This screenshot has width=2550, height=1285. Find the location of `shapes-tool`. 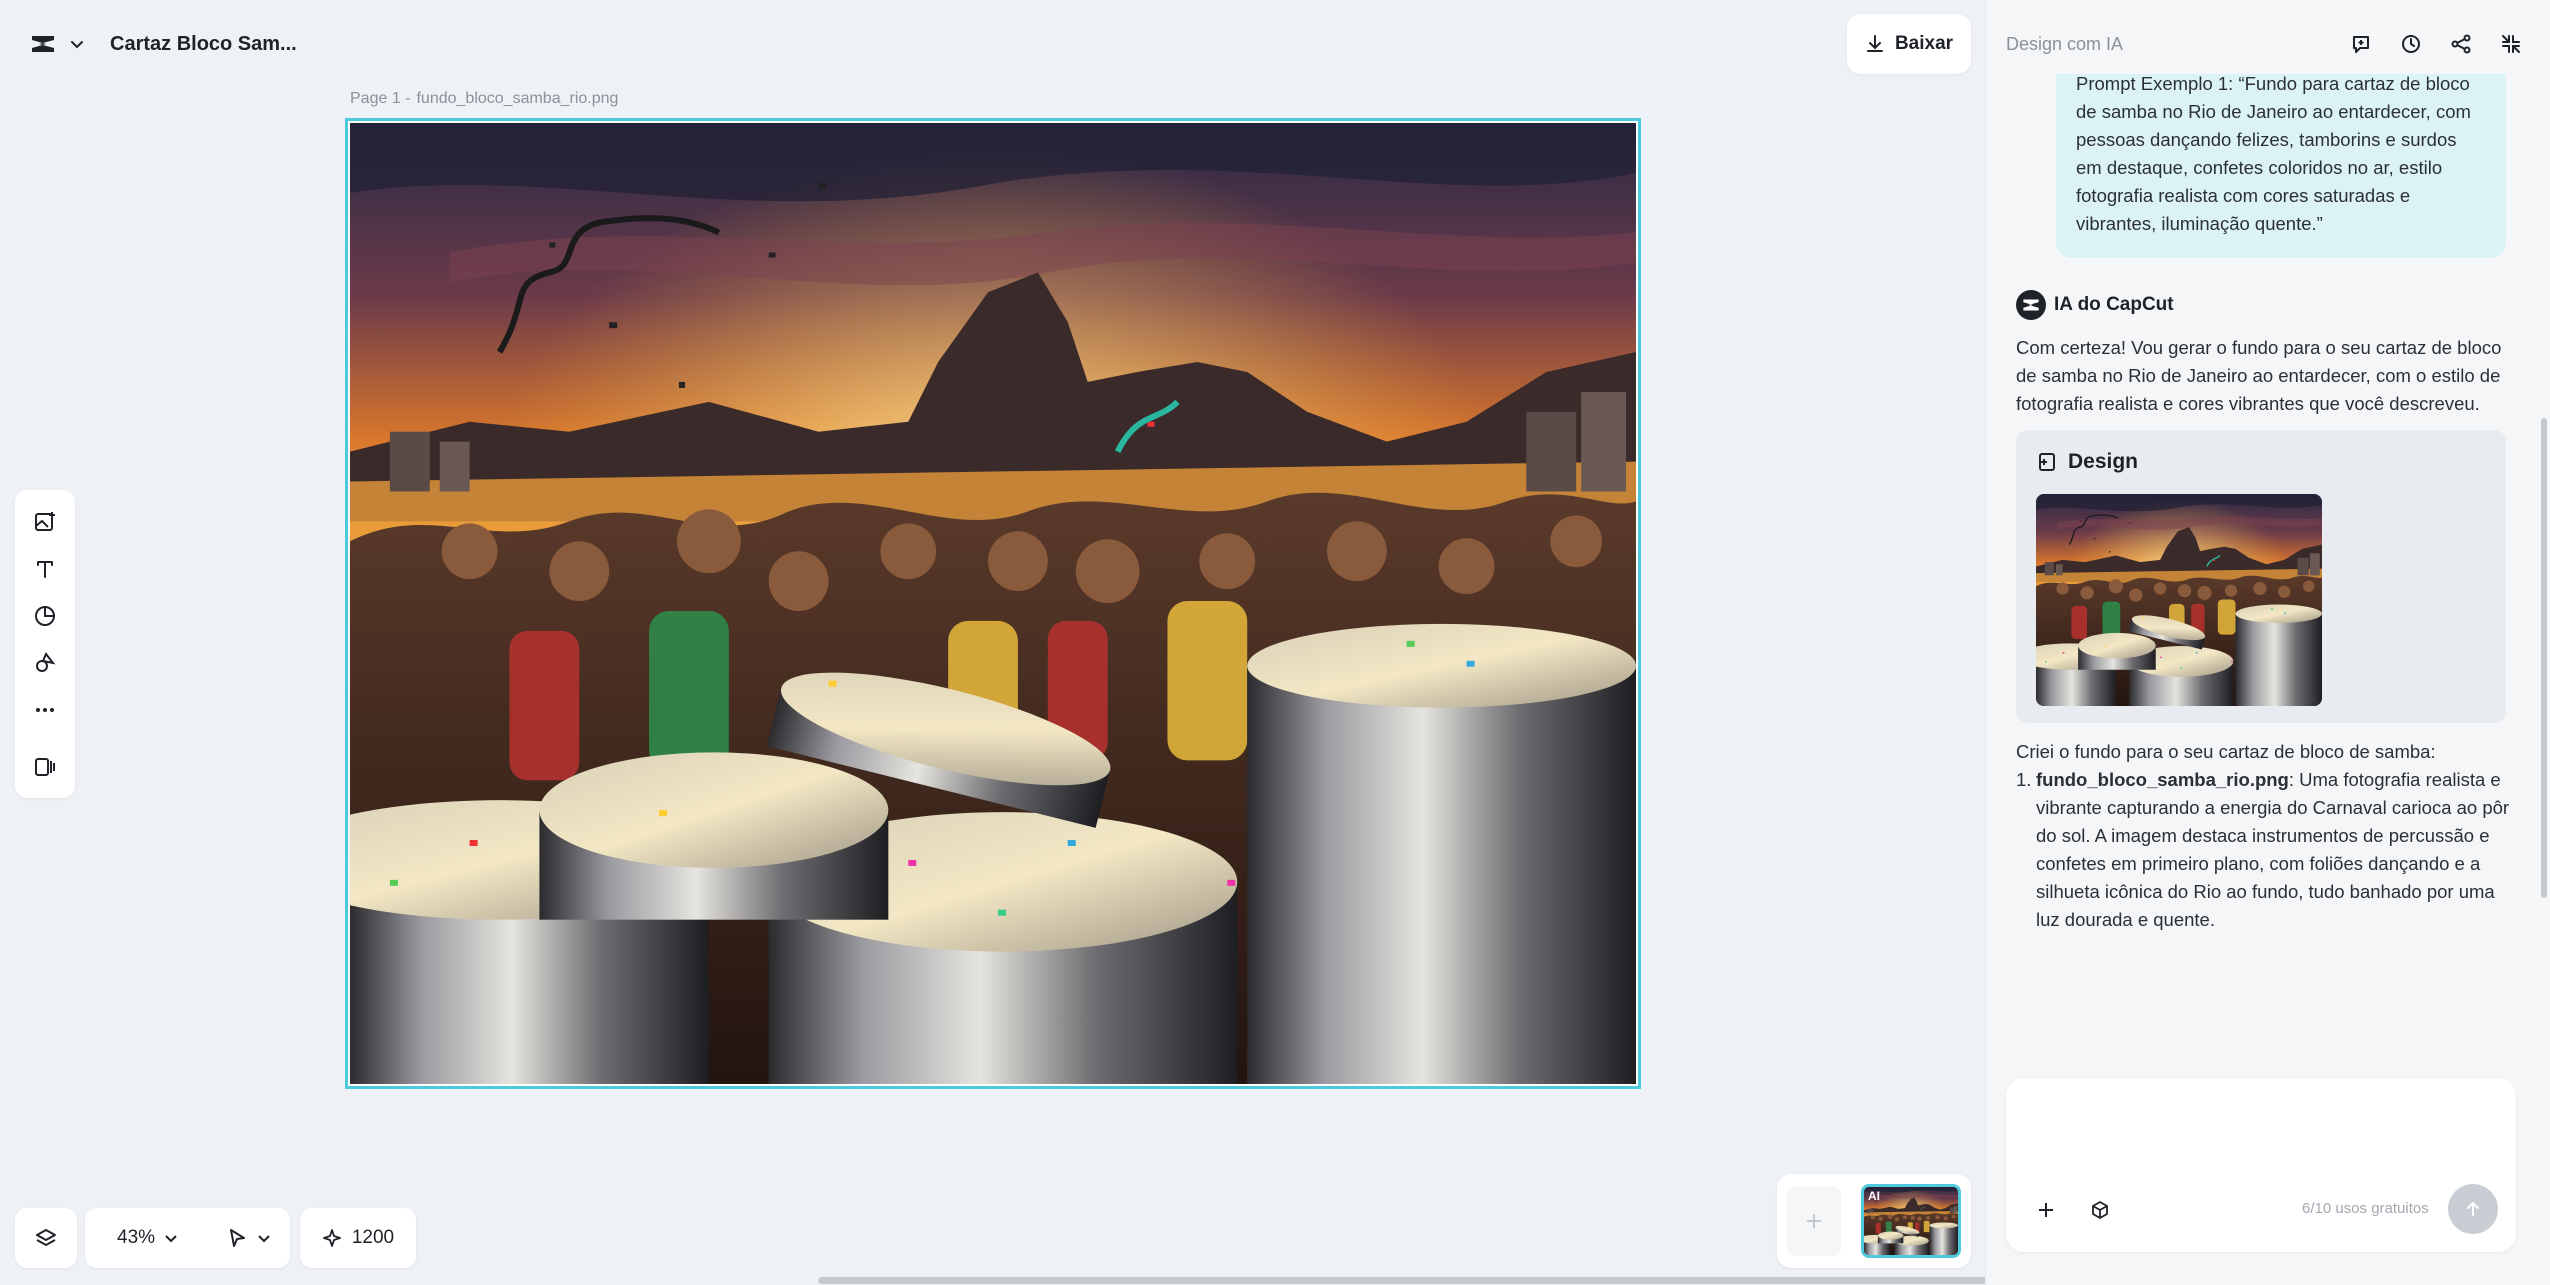

shapes-tool is located at coordinates (45, 663).